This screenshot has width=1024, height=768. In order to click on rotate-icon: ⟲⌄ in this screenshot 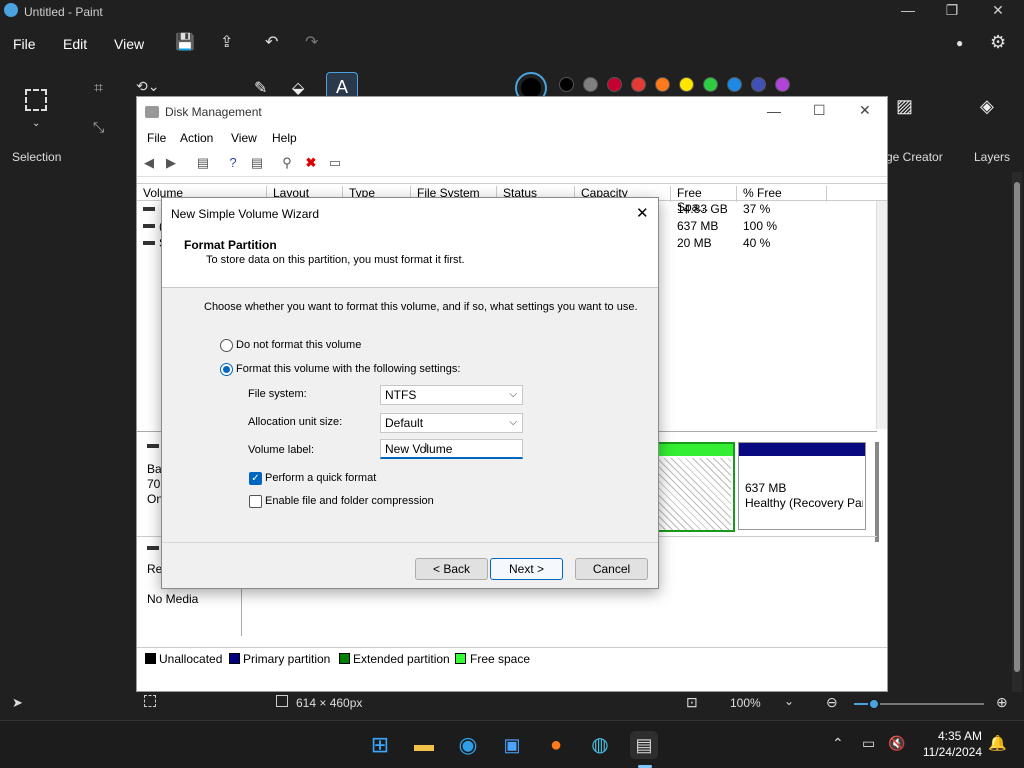, I will do `click(147, 86)`.